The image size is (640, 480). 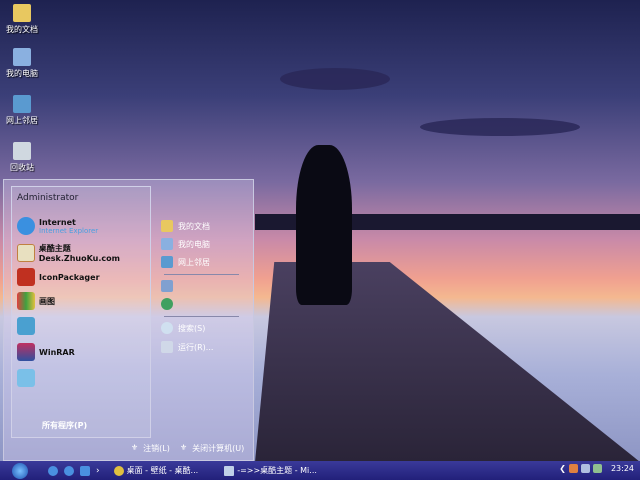 What do you see at coordinates (69, 230) in the screenshot?
I see `sublabel: Internet Explorer` at bounding box center [69, 230].